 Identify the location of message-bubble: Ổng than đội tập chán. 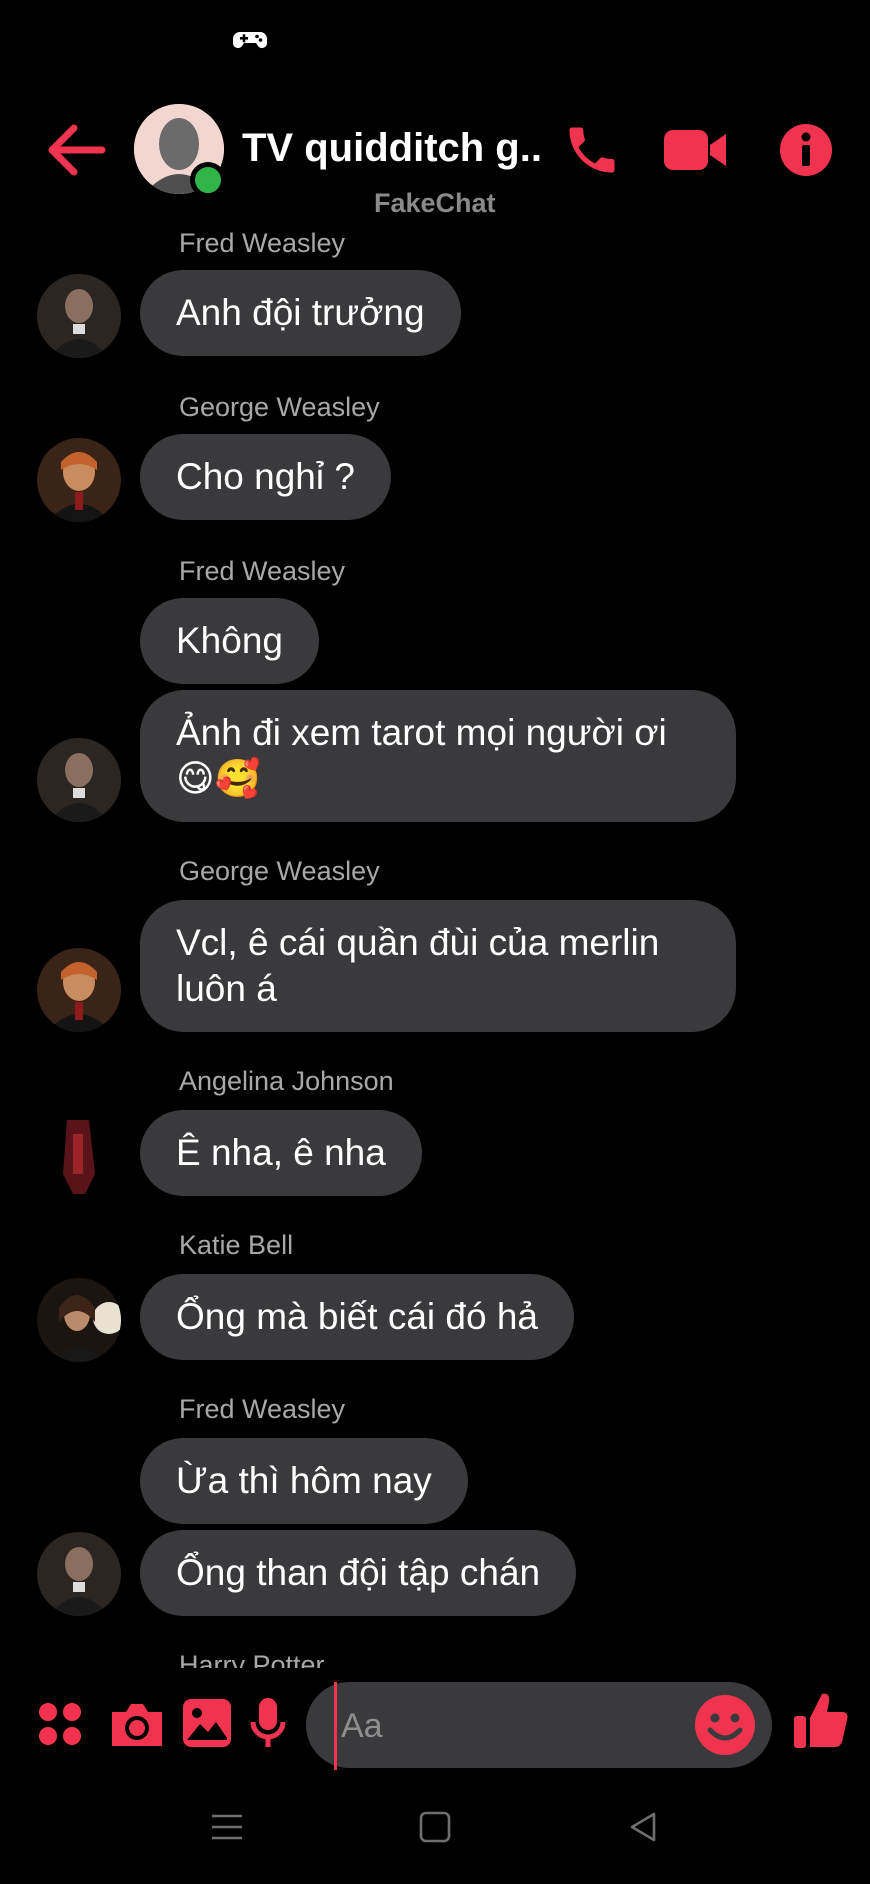
(358, 1573).